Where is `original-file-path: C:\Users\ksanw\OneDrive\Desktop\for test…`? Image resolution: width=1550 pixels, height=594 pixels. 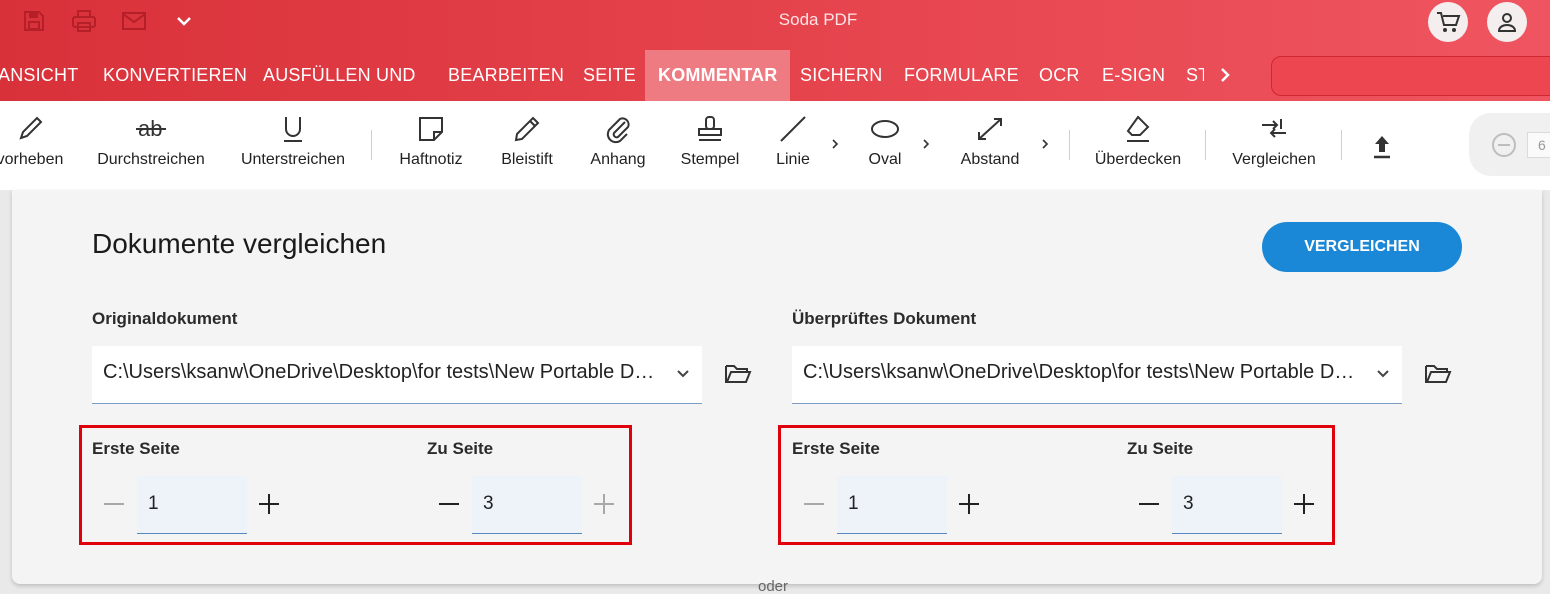 original-file-path: C:\Users\ksanw\OneDrive\Desktop\for test… is located at coordinates (383, 372).